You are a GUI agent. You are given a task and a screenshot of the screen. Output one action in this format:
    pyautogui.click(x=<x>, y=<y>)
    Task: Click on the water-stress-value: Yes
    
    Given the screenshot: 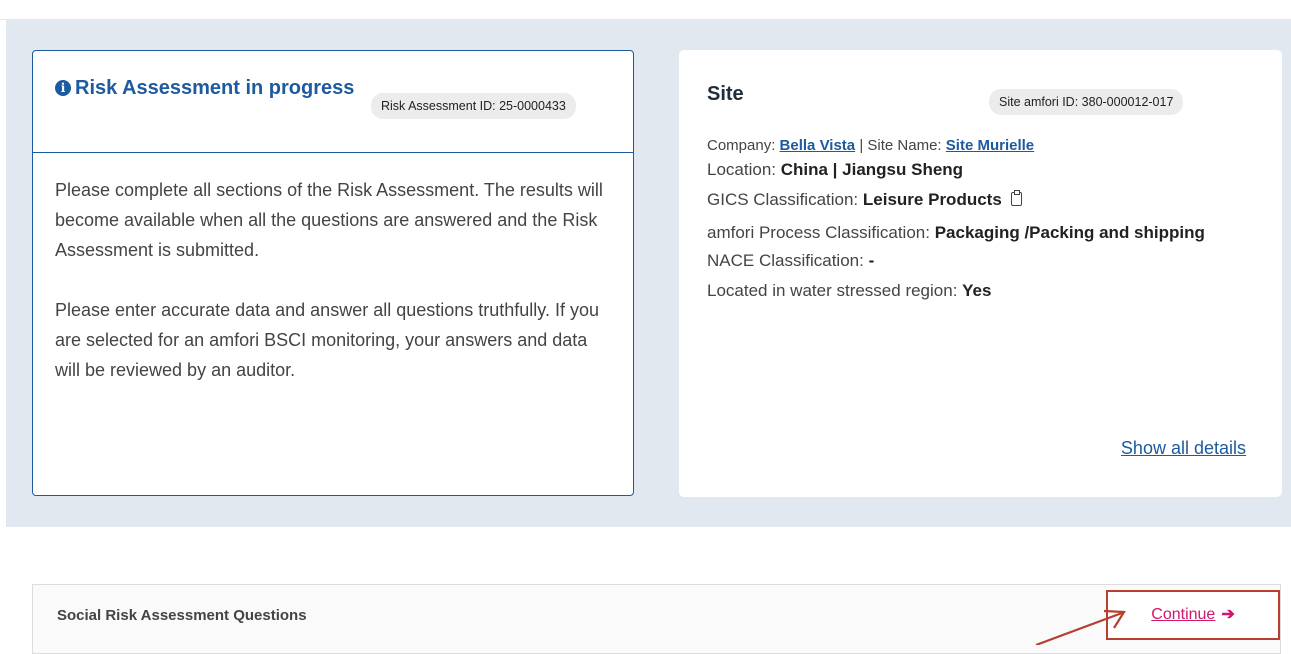 What is the action you would take?
    pyautogui.click(x=977, y=290)
    